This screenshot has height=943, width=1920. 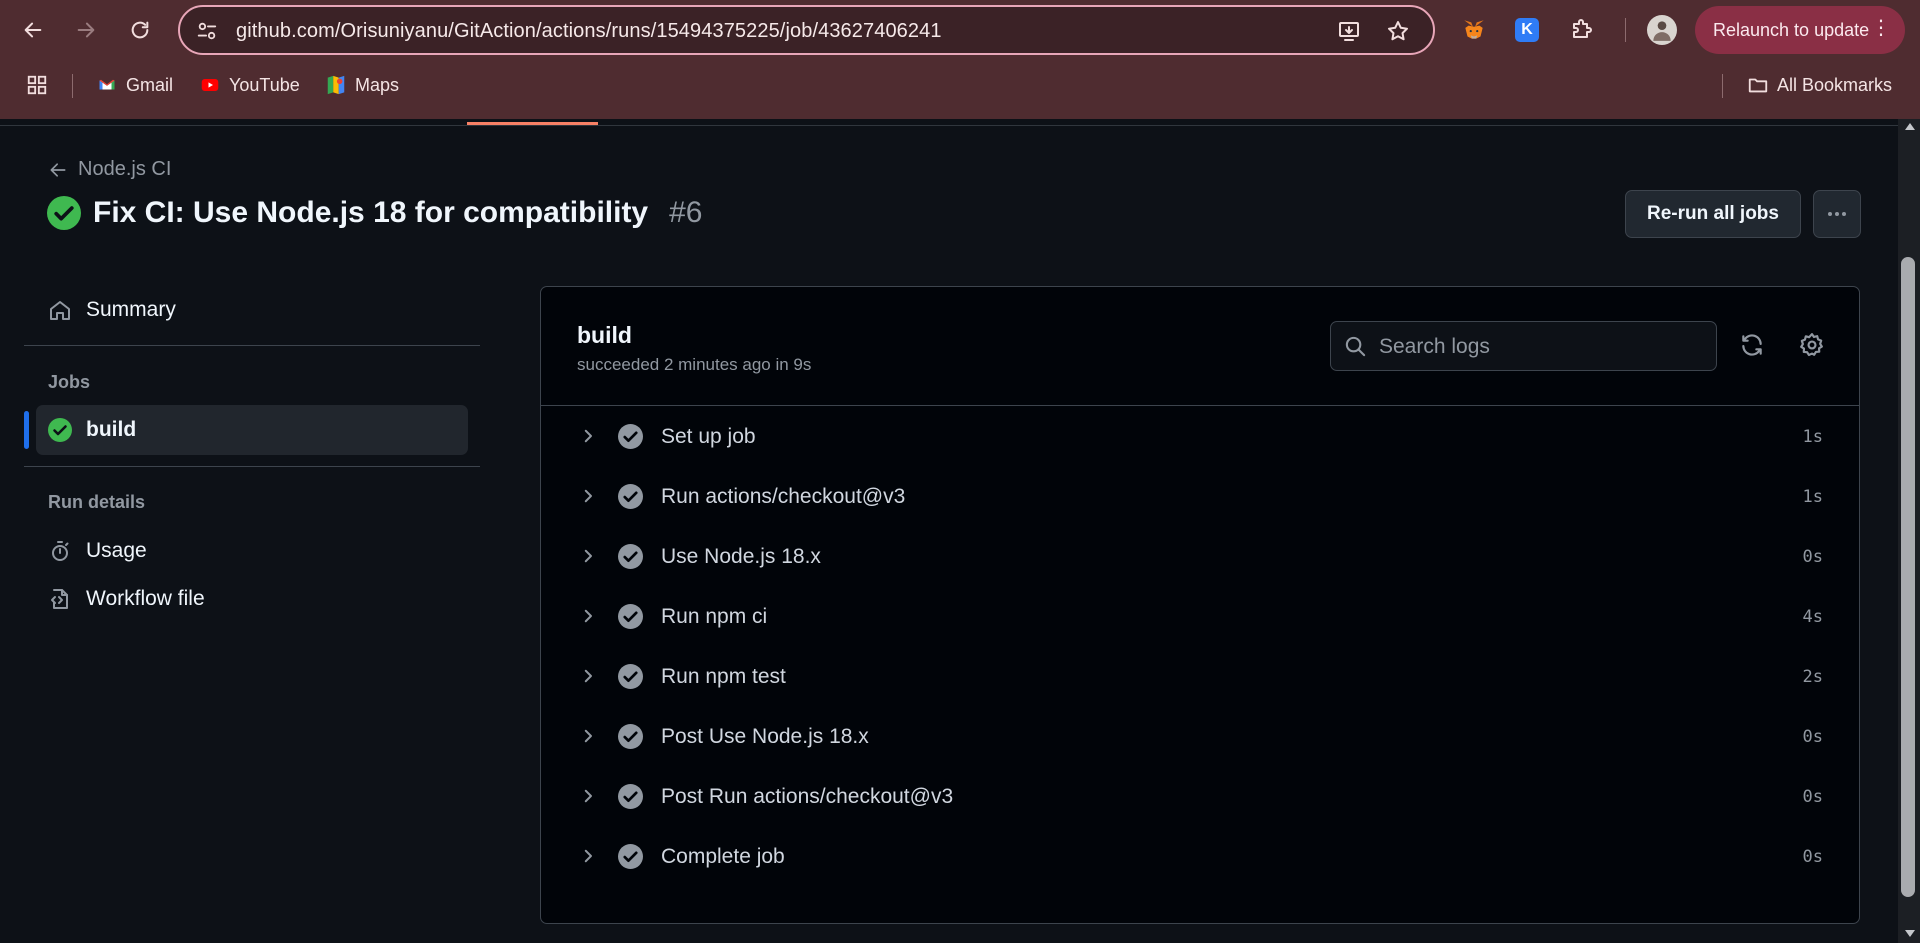 I want to click on youtube-icon, so click(x=210, y=85).